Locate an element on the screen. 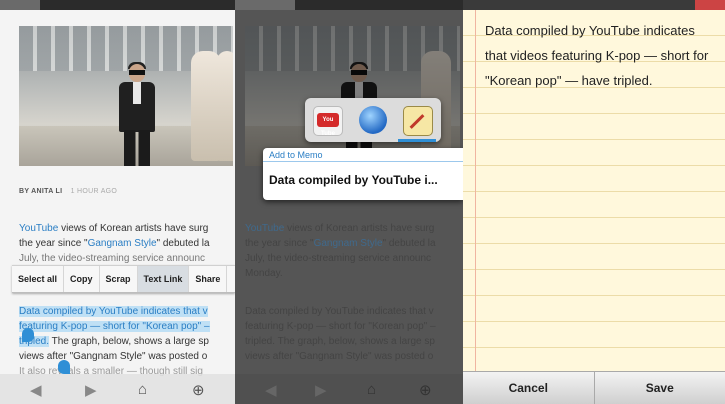  menu-share: Share is located at coordinates (208, 279).